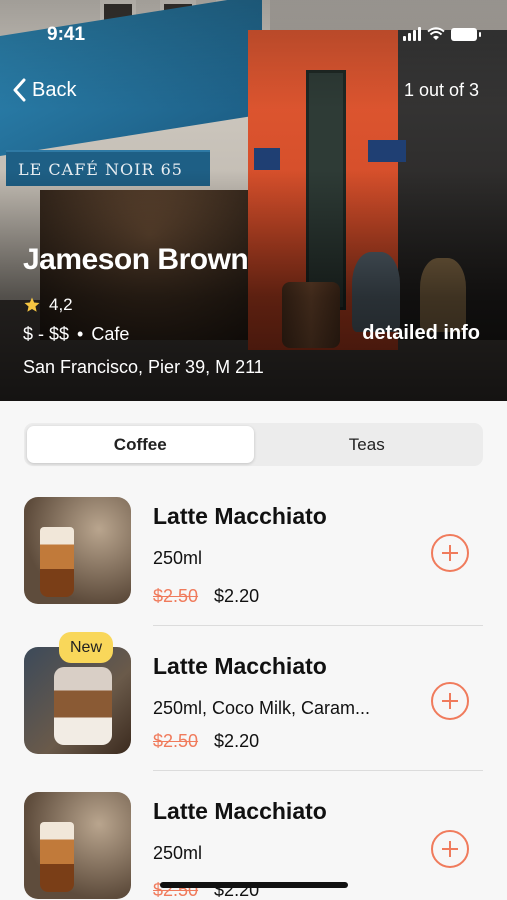  What do you see at coordinates (136, 259) in the screenshot?
I see `place-name: Jameson Brown` at bounding box center [136, 259].